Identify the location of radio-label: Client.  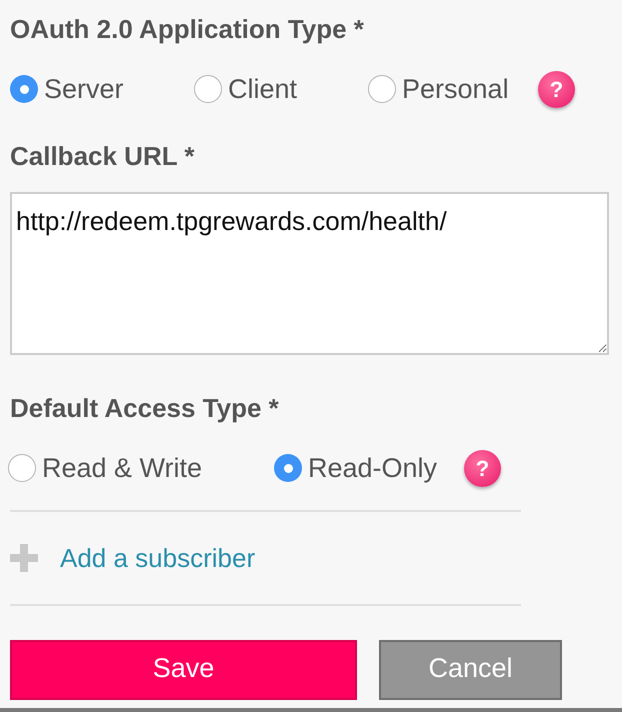
(263, 89).